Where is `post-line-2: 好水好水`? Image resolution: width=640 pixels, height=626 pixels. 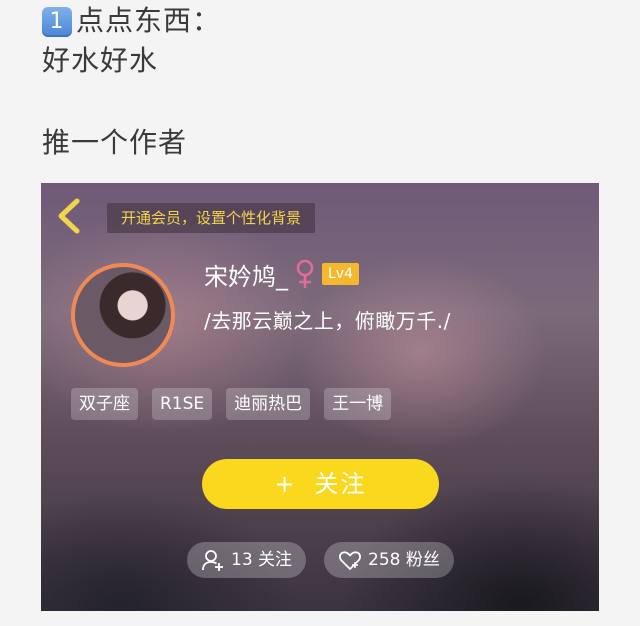
post-line-2: 好水好水 is located at coordinates (100, 60).